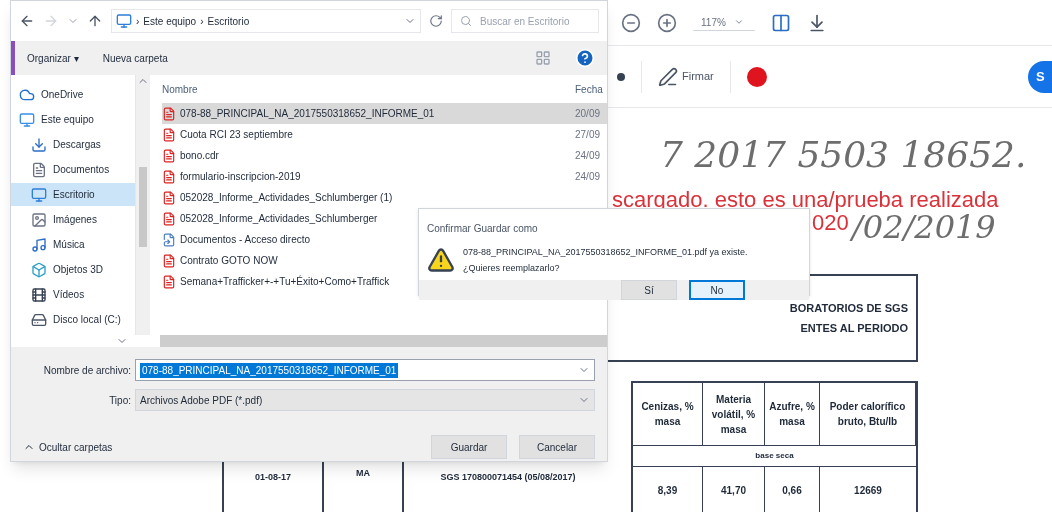 Image resolution: width=1052 pixels, height=512 pixels. What do you see at coordinates (631, 22) in the screenshot?
I see `zoom-out-icon` at bounding box center [631, 22].